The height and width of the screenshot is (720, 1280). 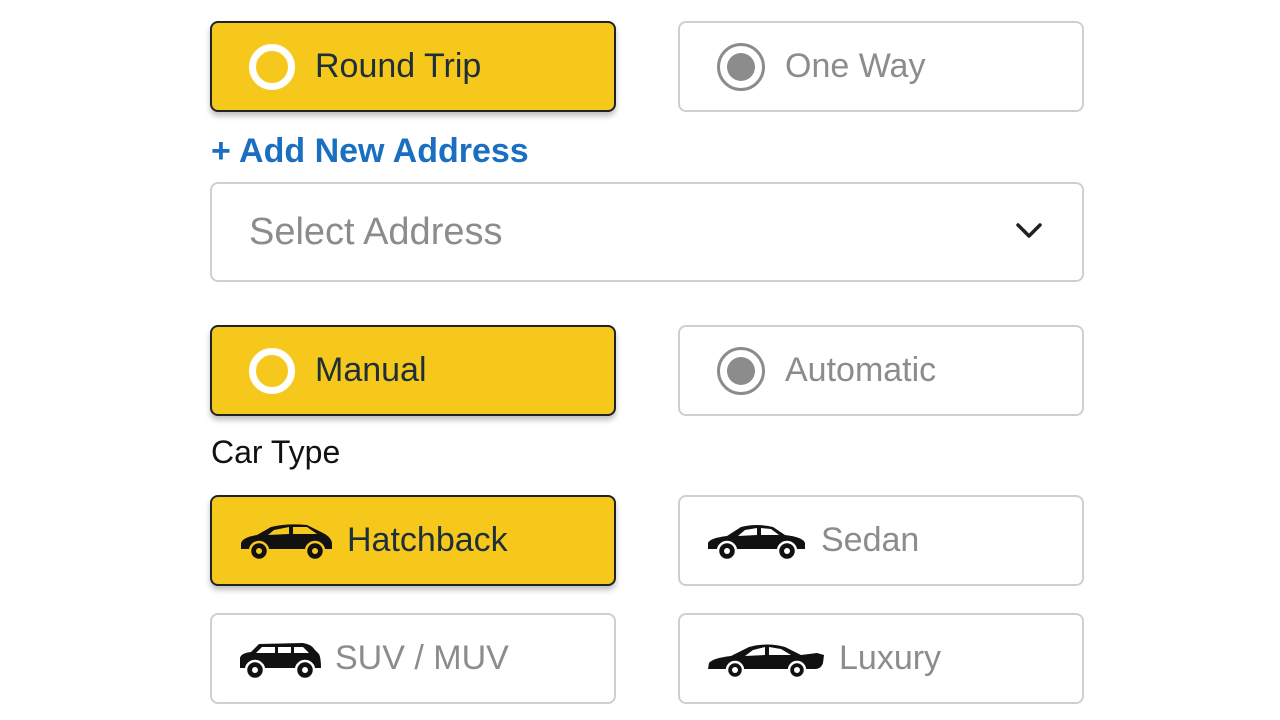 I want to click on suv-muv-label: SUV / MUV, so click(x=422, y=658).